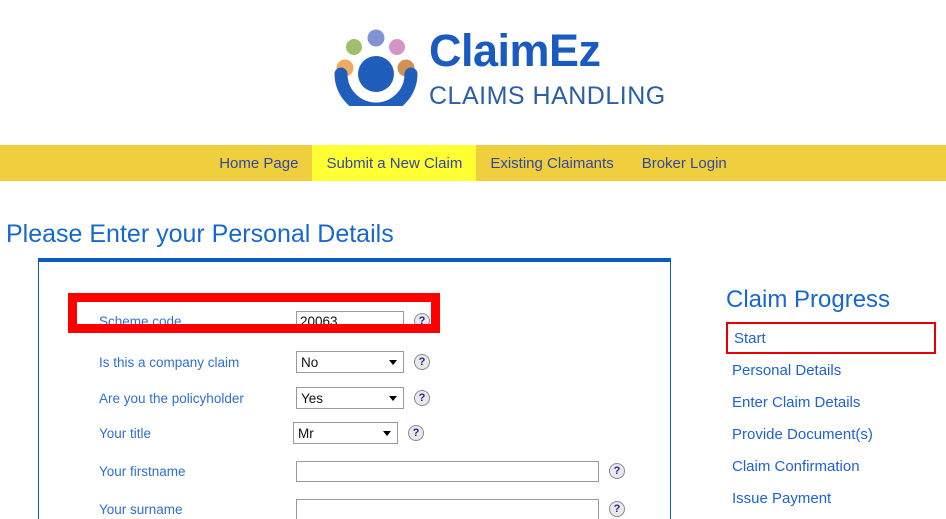 This screenshot has height=519, width=946. What do you see at coordinates (416, 433) in the screenshot?
I see `help-icon-your-title: ?` at bounding box center [416, 433].